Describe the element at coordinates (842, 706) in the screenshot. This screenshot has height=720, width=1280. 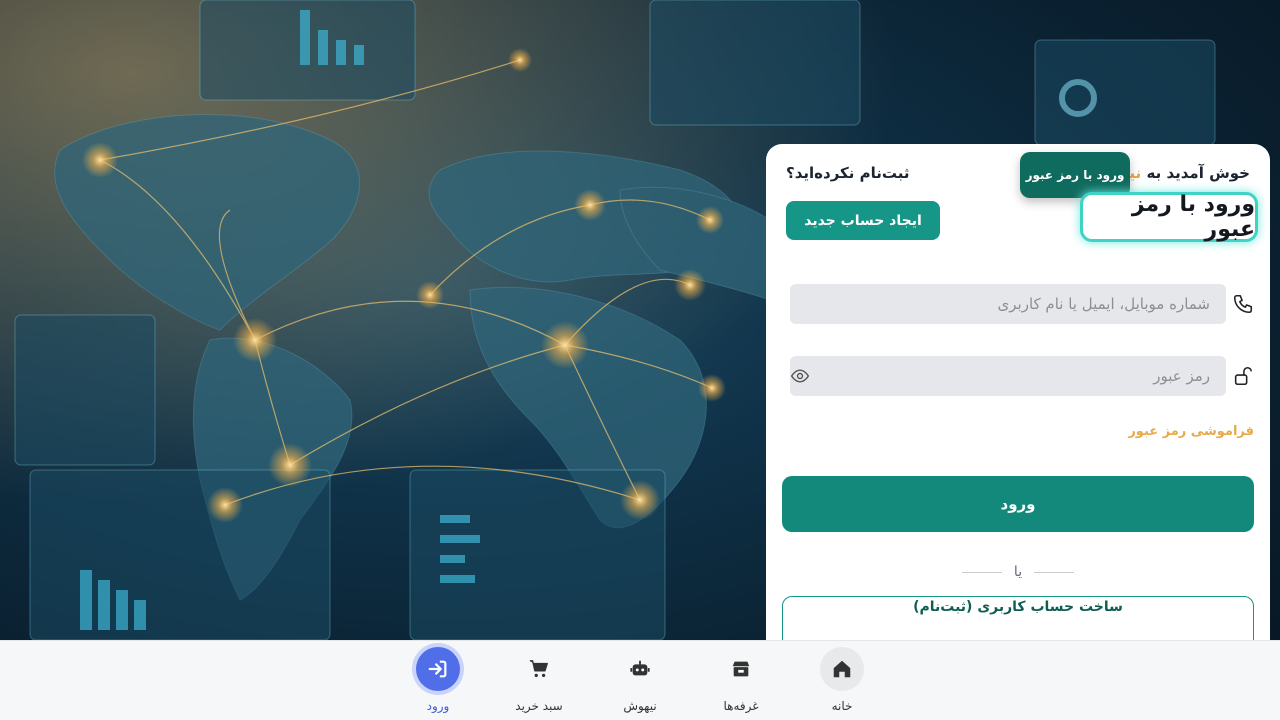
I see `nav-label-home: خانه` at that location.